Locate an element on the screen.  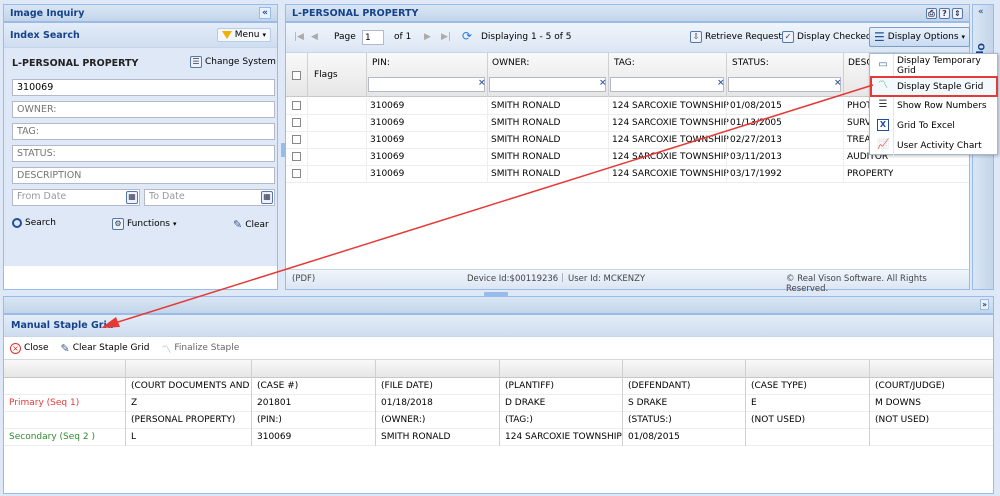
chevron-down-icon: ▾ is located at coordinates (264, 35).